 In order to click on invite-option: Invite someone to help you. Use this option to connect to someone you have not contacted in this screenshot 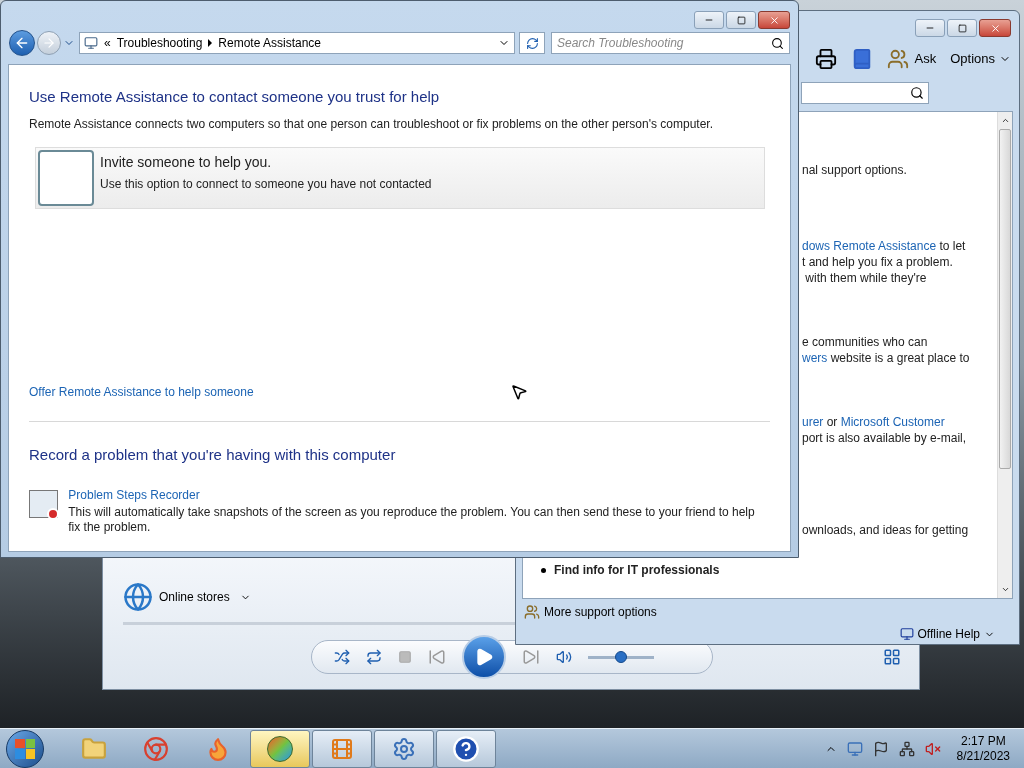, I will do `click(400, 177)`.